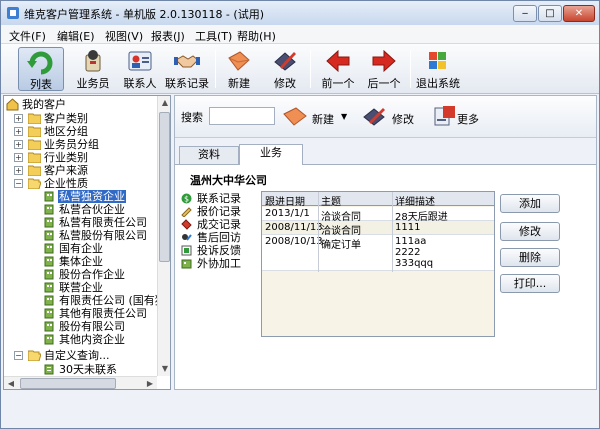 This screenshot has width=600, height=429. I want to click on contact-record-button: 联系记录, so click(187, 69).